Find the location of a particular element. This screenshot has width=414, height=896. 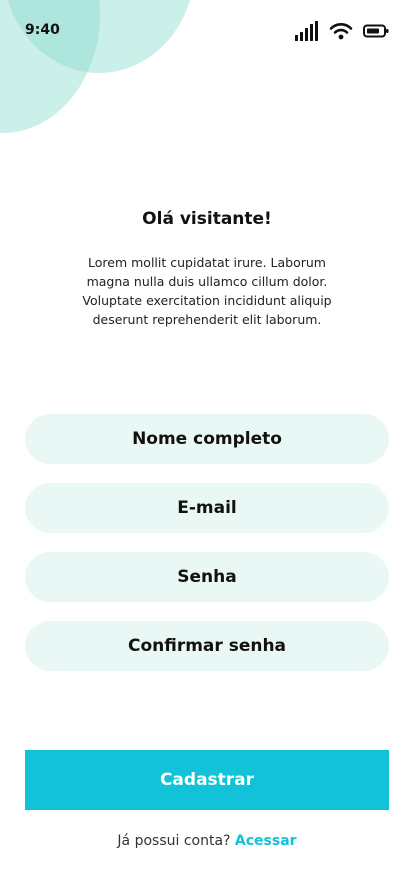

greeting-title: Olá visitante! is located at coordinates (207, 219).